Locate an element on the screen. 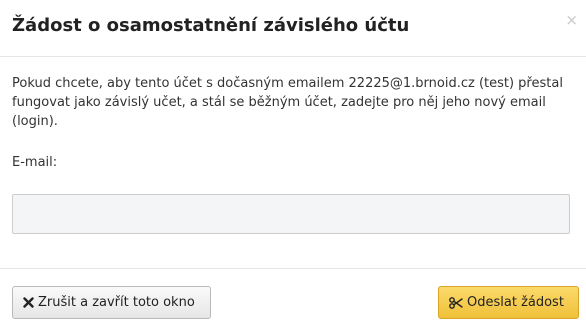 The width and height of the screenshot is (586, 323). cancel-button: Zrušit a zavřít toto okno is located at coordinates (111, 302).